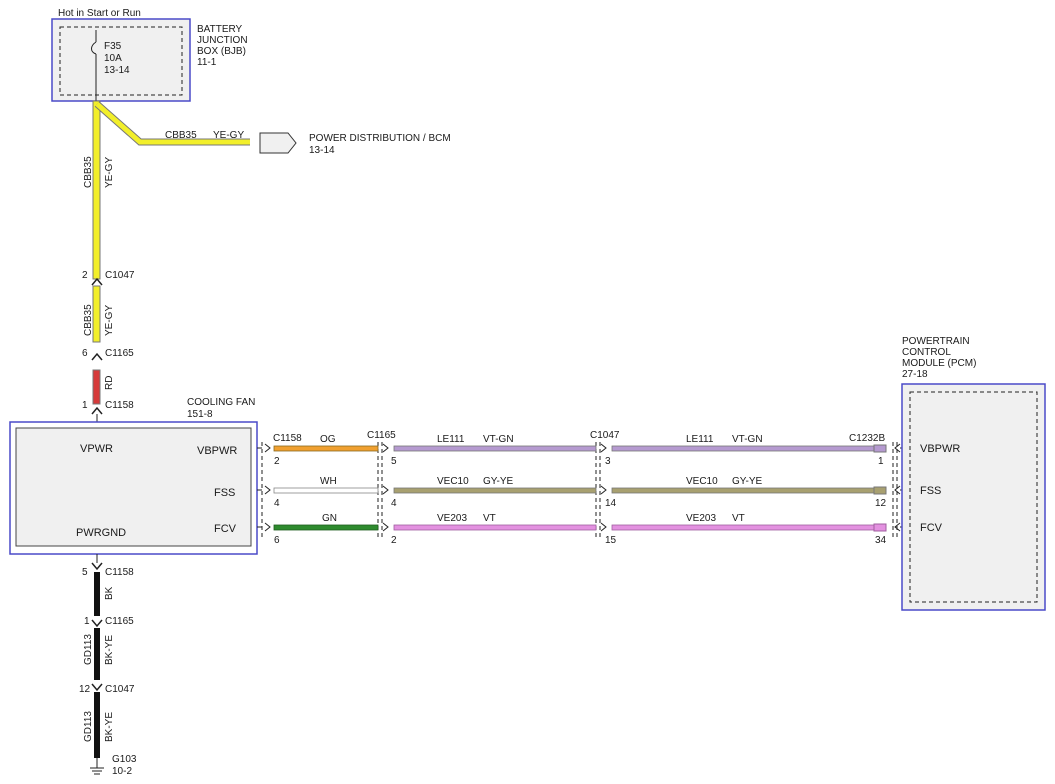  What do you see at coordinates (608, 461) in the screenshot?
I see `row1-c1047-pin: 3` at bounding box center [608, 461].